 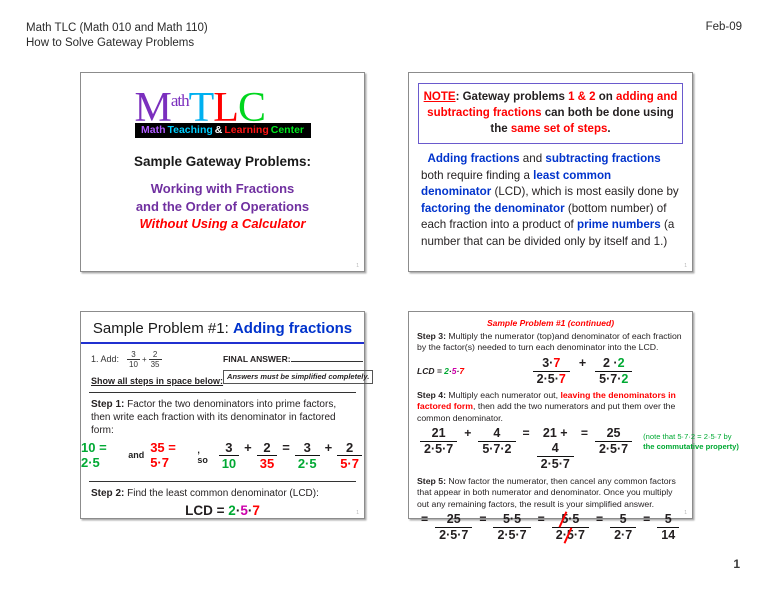 What do you see at coordinates (222, 112) in the screenshot?
I see `mathtlc-logo: MathTLC Math Teaching & Learning Center` at bounding box center [222, 112].